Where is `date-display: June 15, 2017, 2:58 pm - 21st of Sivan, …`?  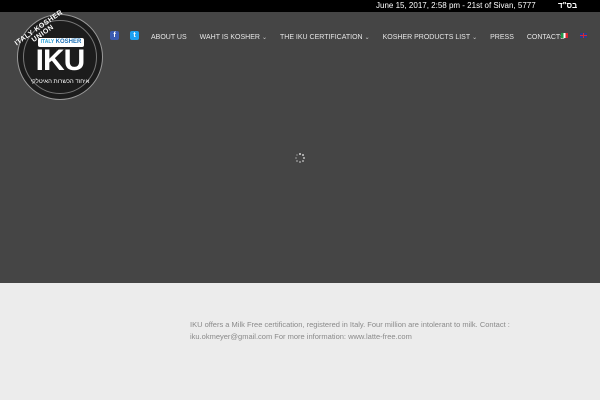
date-display: June 15, 2017, 2:58 pm - 21st of Sivan, … is located at coordinates (456, 5).